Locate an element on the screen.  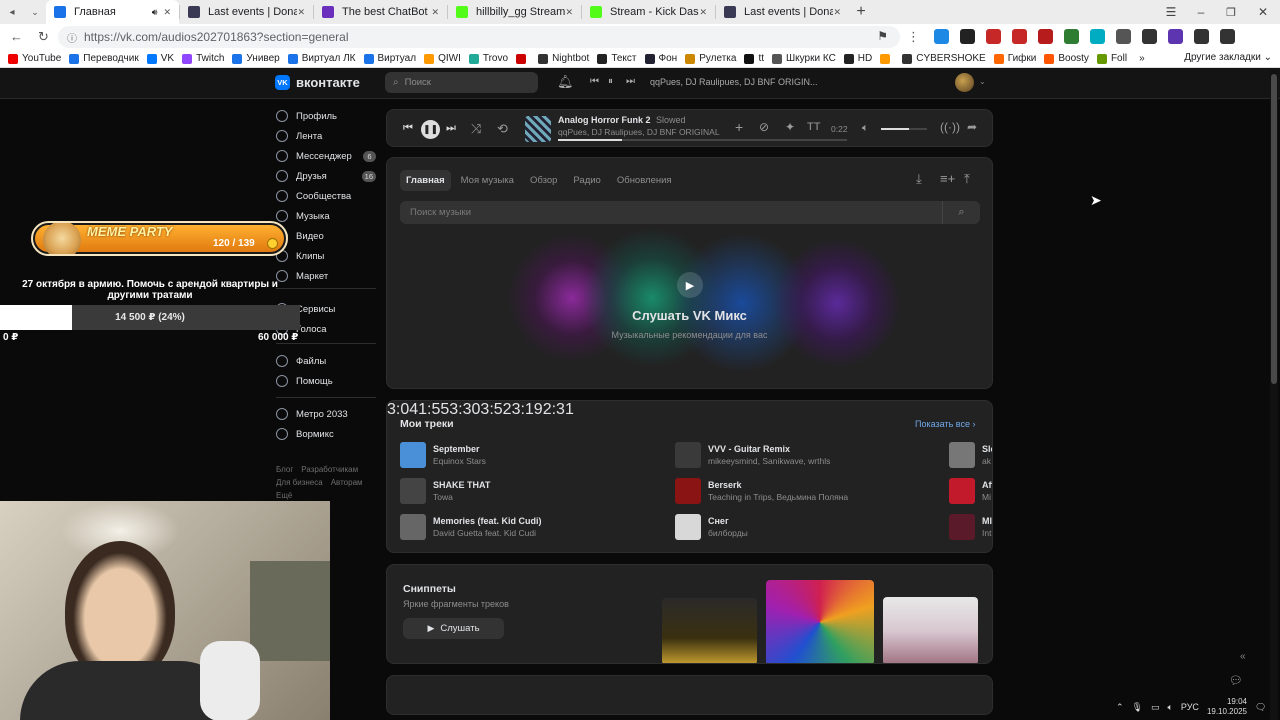
reload-icon: ↻ is located at coordinates (43, 37).